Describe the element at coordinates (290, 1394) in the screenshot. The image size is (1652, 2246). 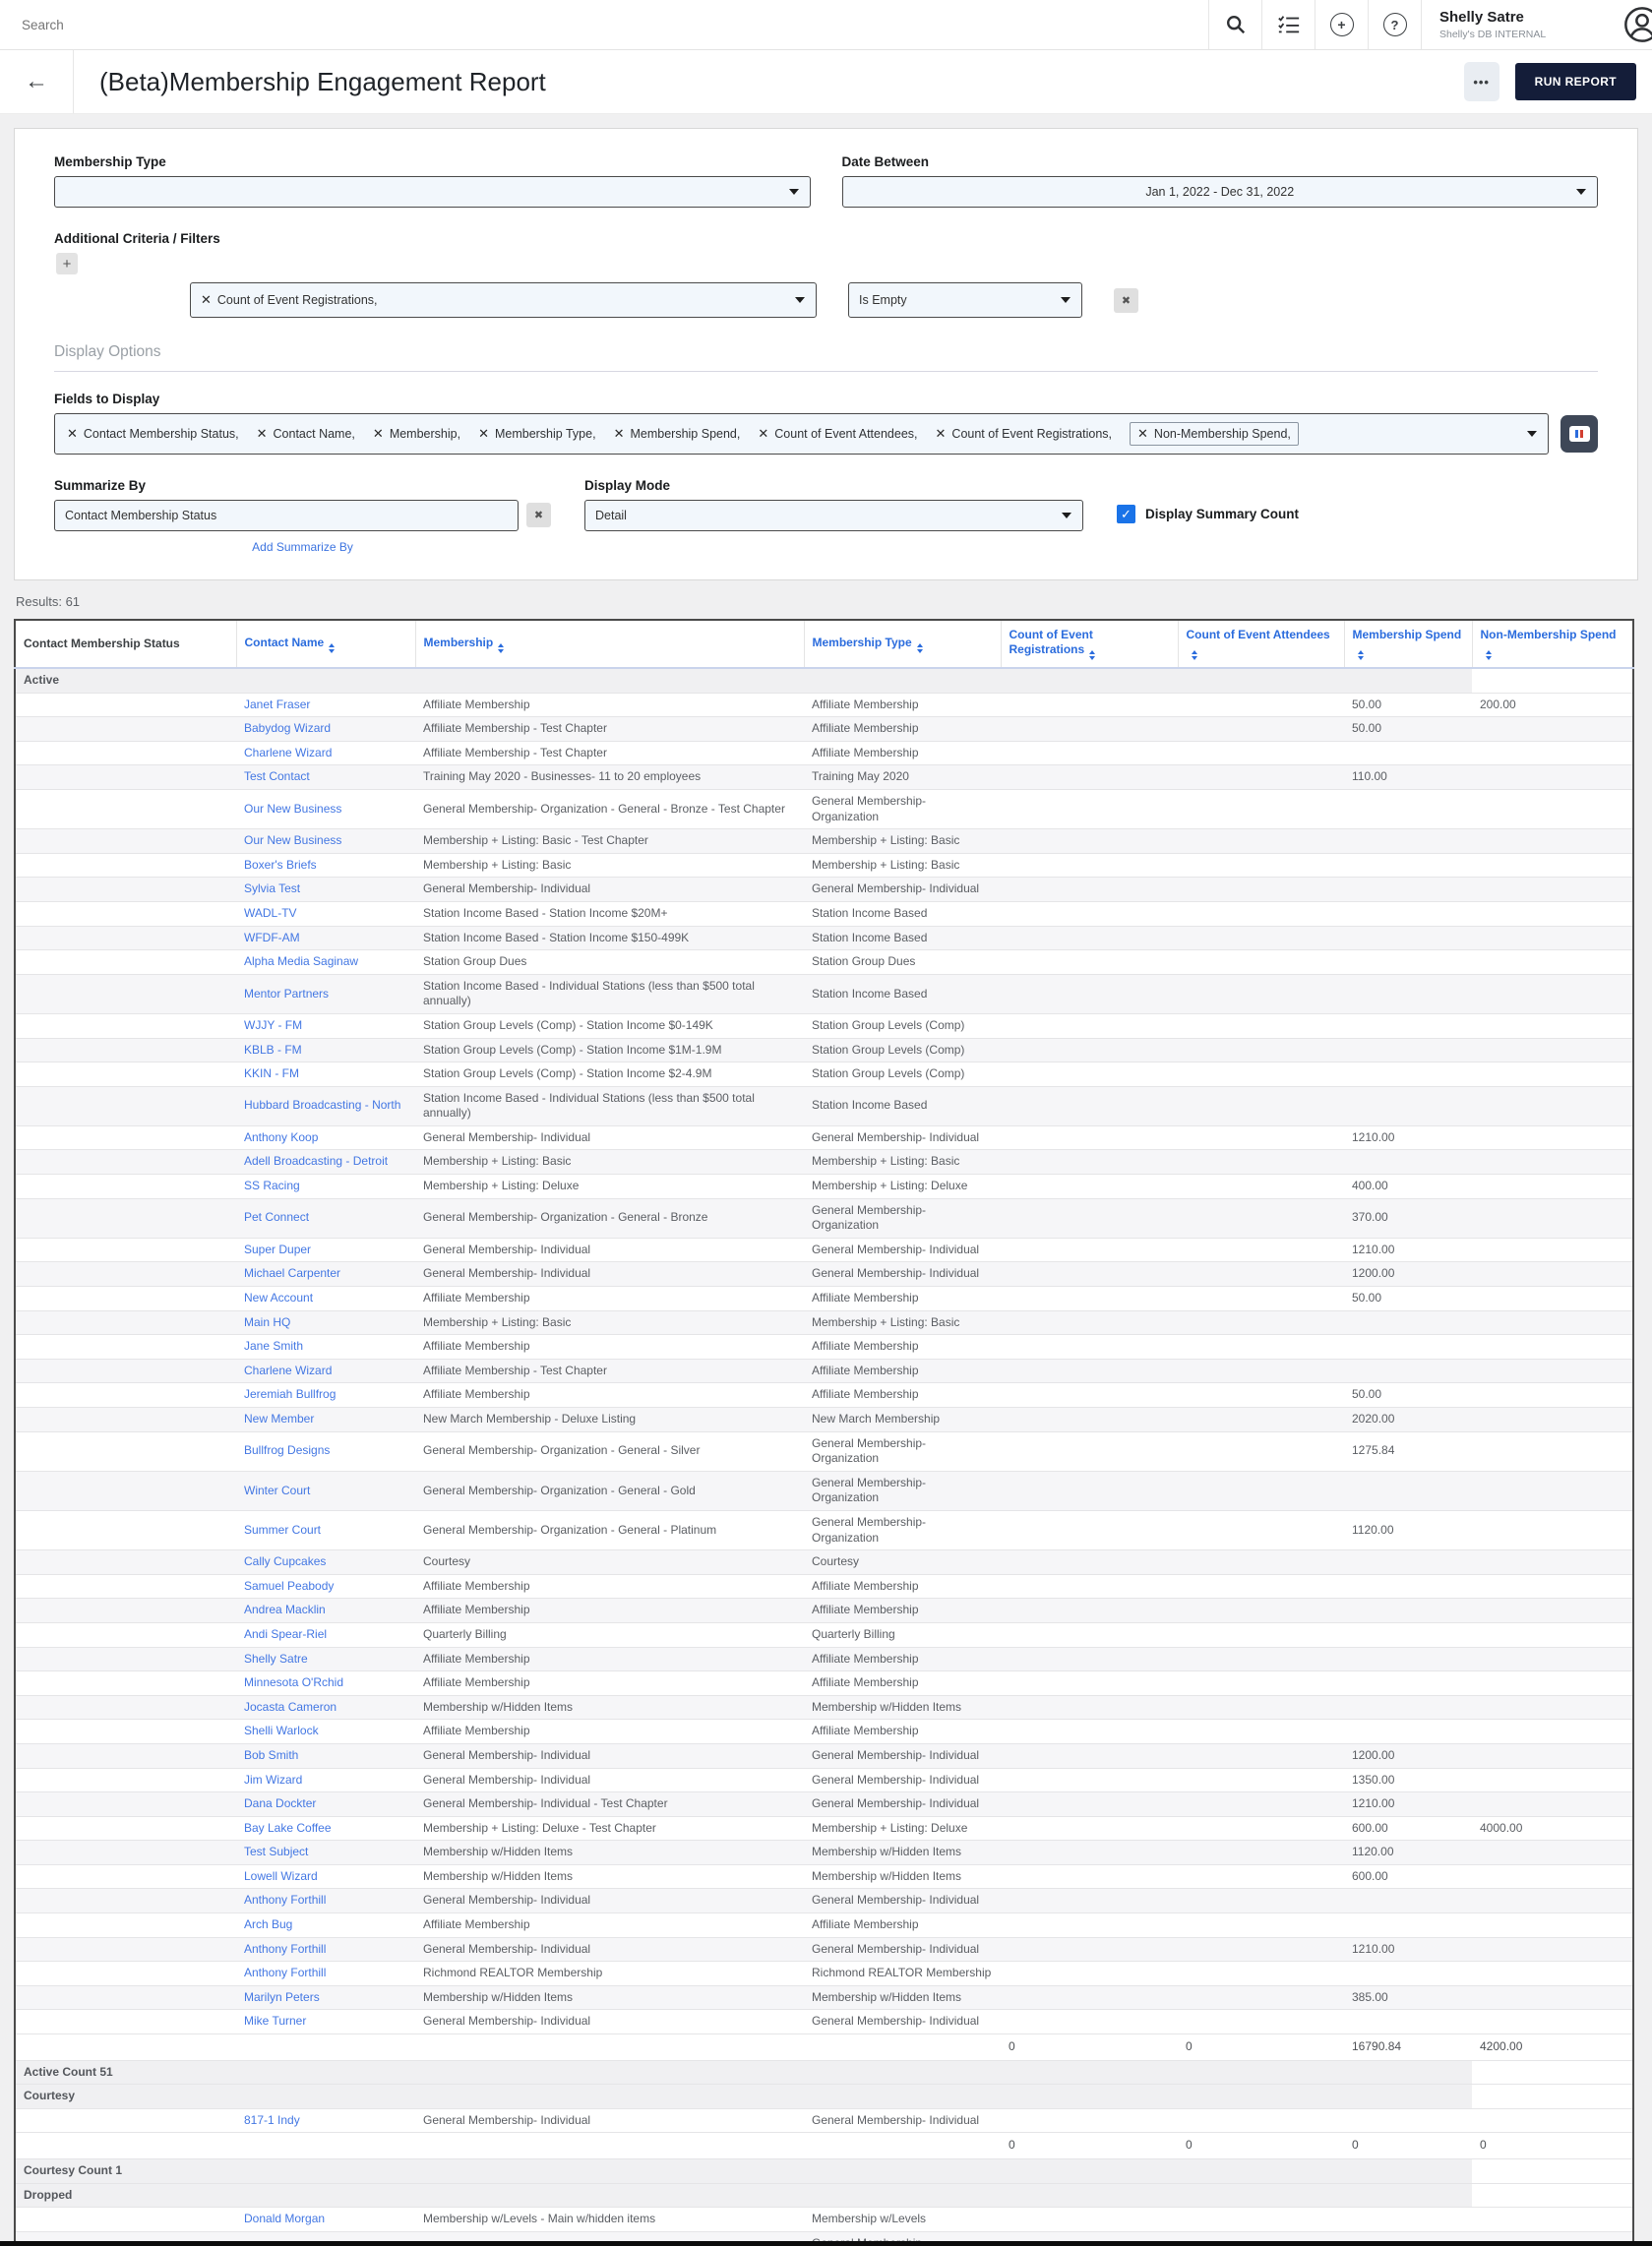
I see `contact-name-link: Jeremiah Bullfrog` at that location.